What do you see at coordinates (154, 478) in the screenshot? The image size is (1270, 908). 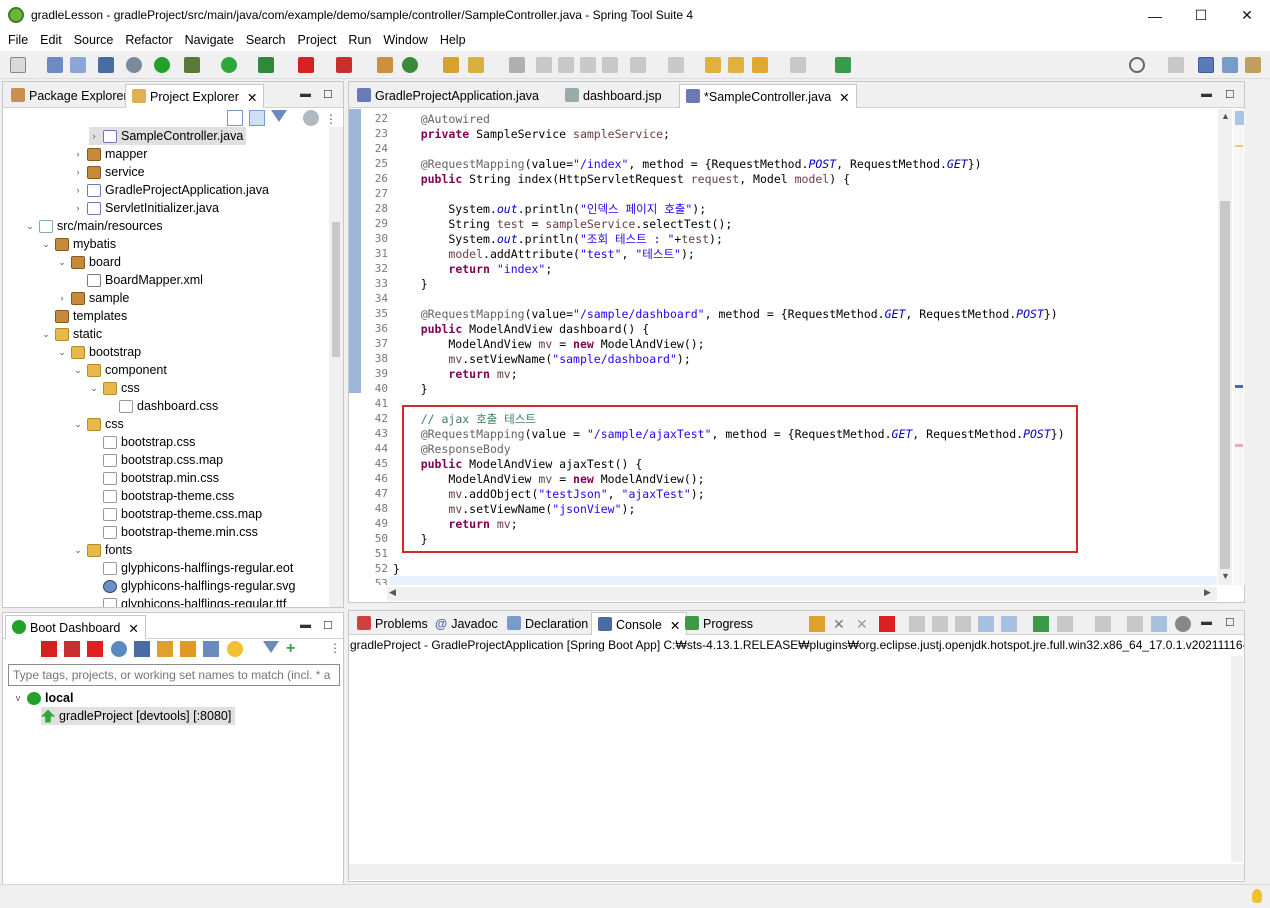 I see `tree-item: bootstrap.min.css` at bounding box center [154, 478].